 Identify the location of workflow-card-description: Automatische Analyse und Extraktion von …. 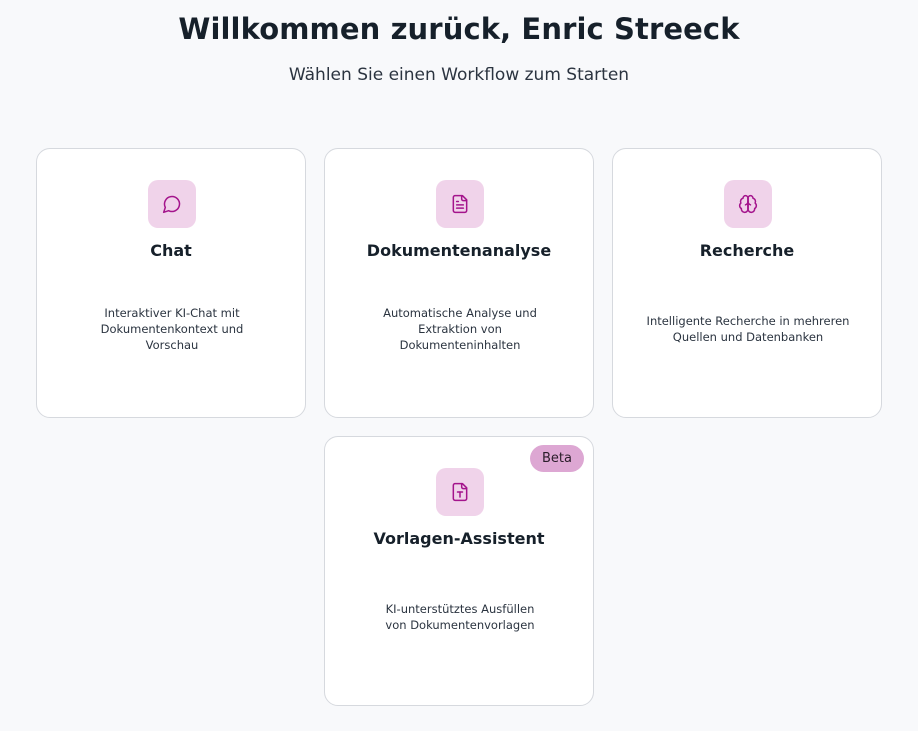
(460, 329).